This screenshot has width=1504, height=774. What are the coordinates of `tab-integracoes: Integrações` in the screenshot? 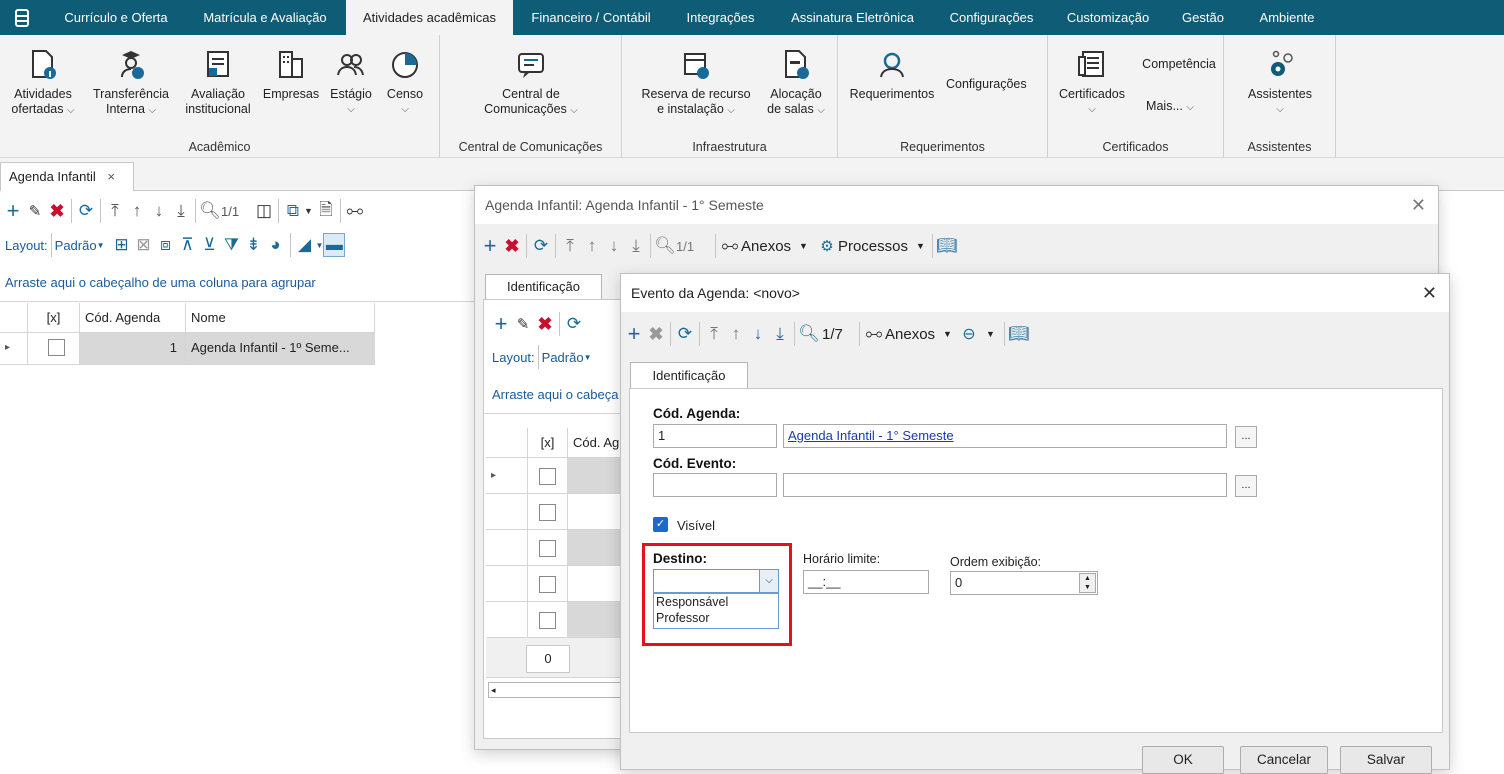 It's located at (720, 17).